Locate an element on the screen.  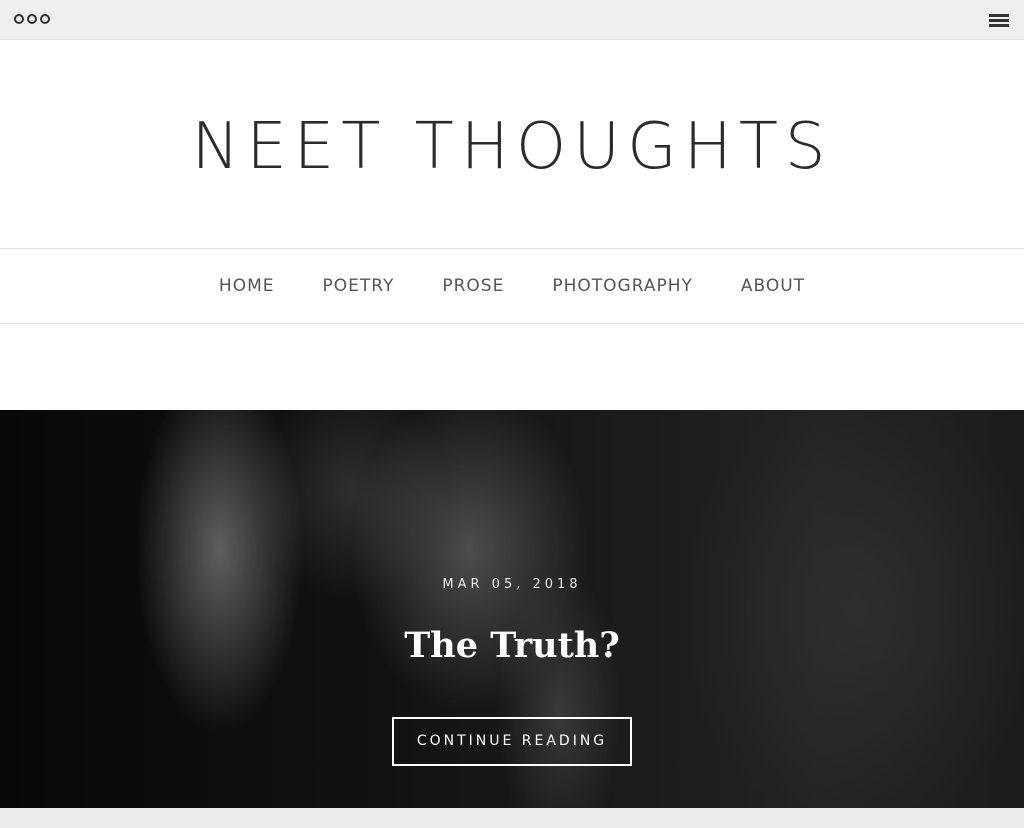
post-date: MAR 05, 2018 is located at coordinates (512, 584).